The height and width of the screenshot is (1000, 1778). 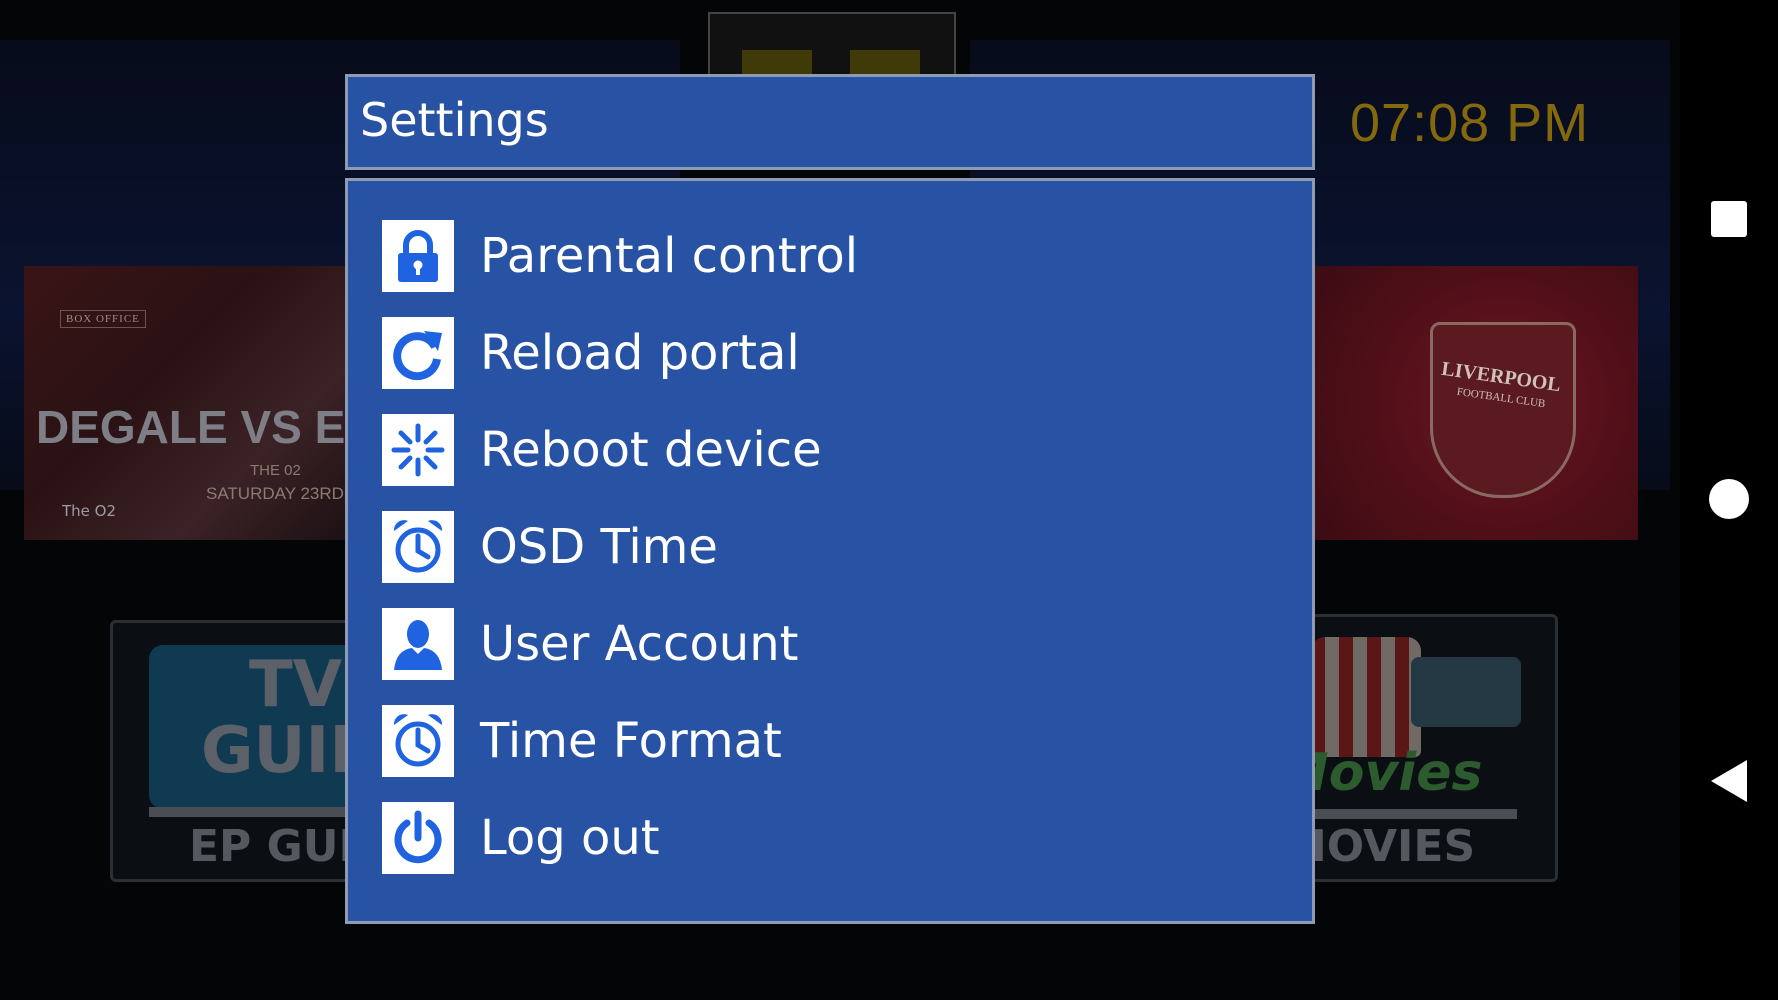 What do you see at coordinates (639, 644) in the screenshot?
I see `menu-item-label: User Account` at bounding box center [639, 644].